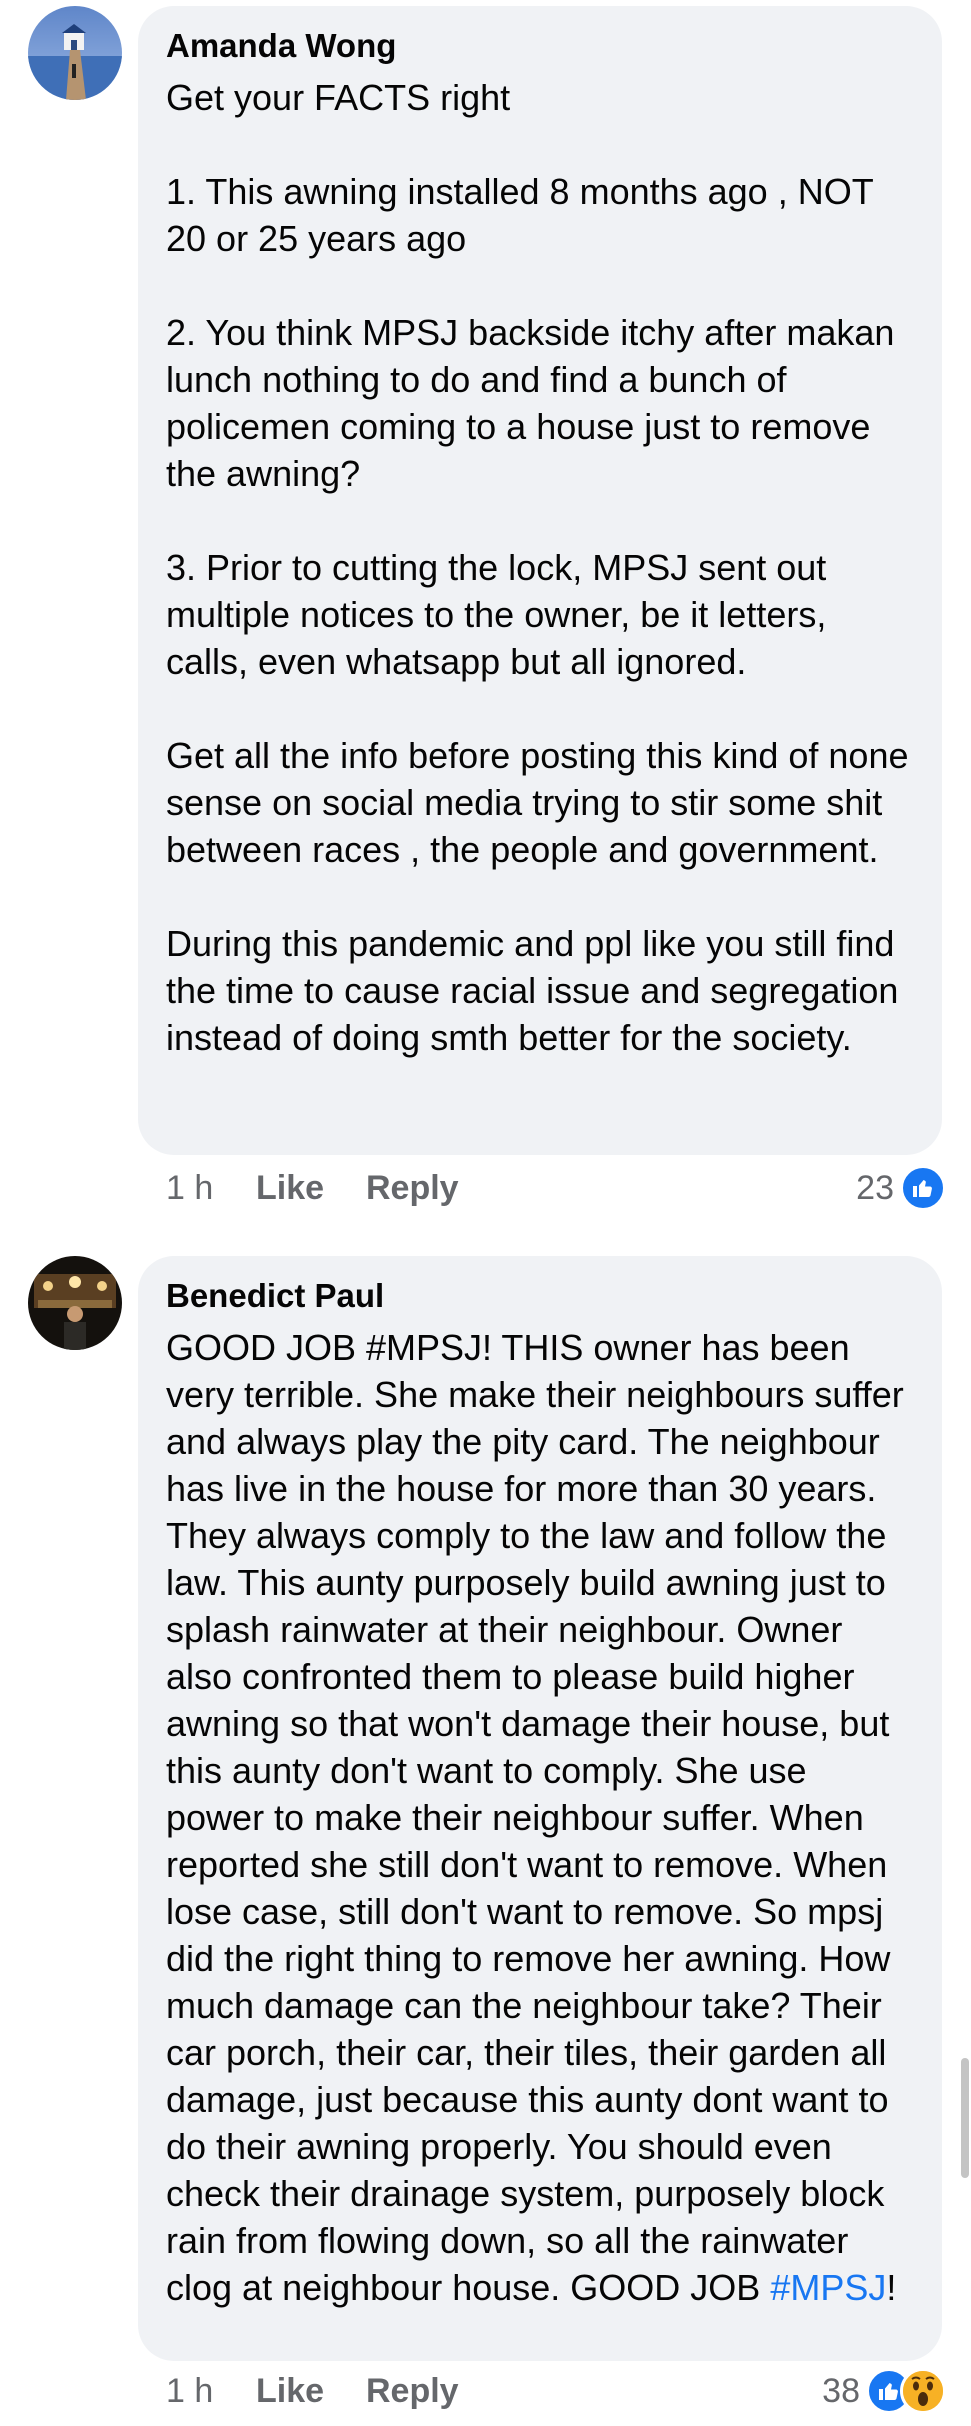 This screenshot has width=971, height=2426. Describe the element at coordinates (891, 2287) in the screenshot. I see `comment-text-end: !` at that location.